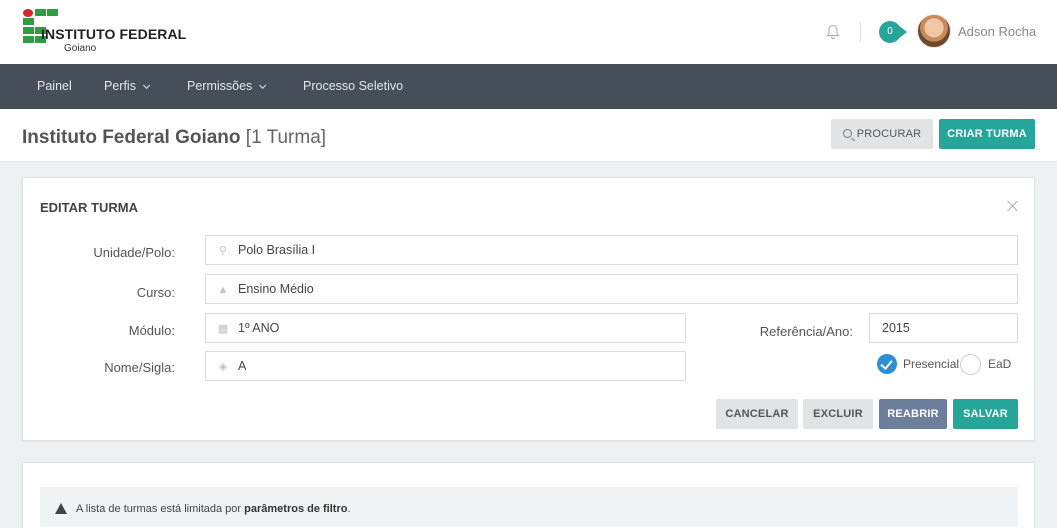  I want to click on logo-subtitle: Goiano, so click(80, 48).